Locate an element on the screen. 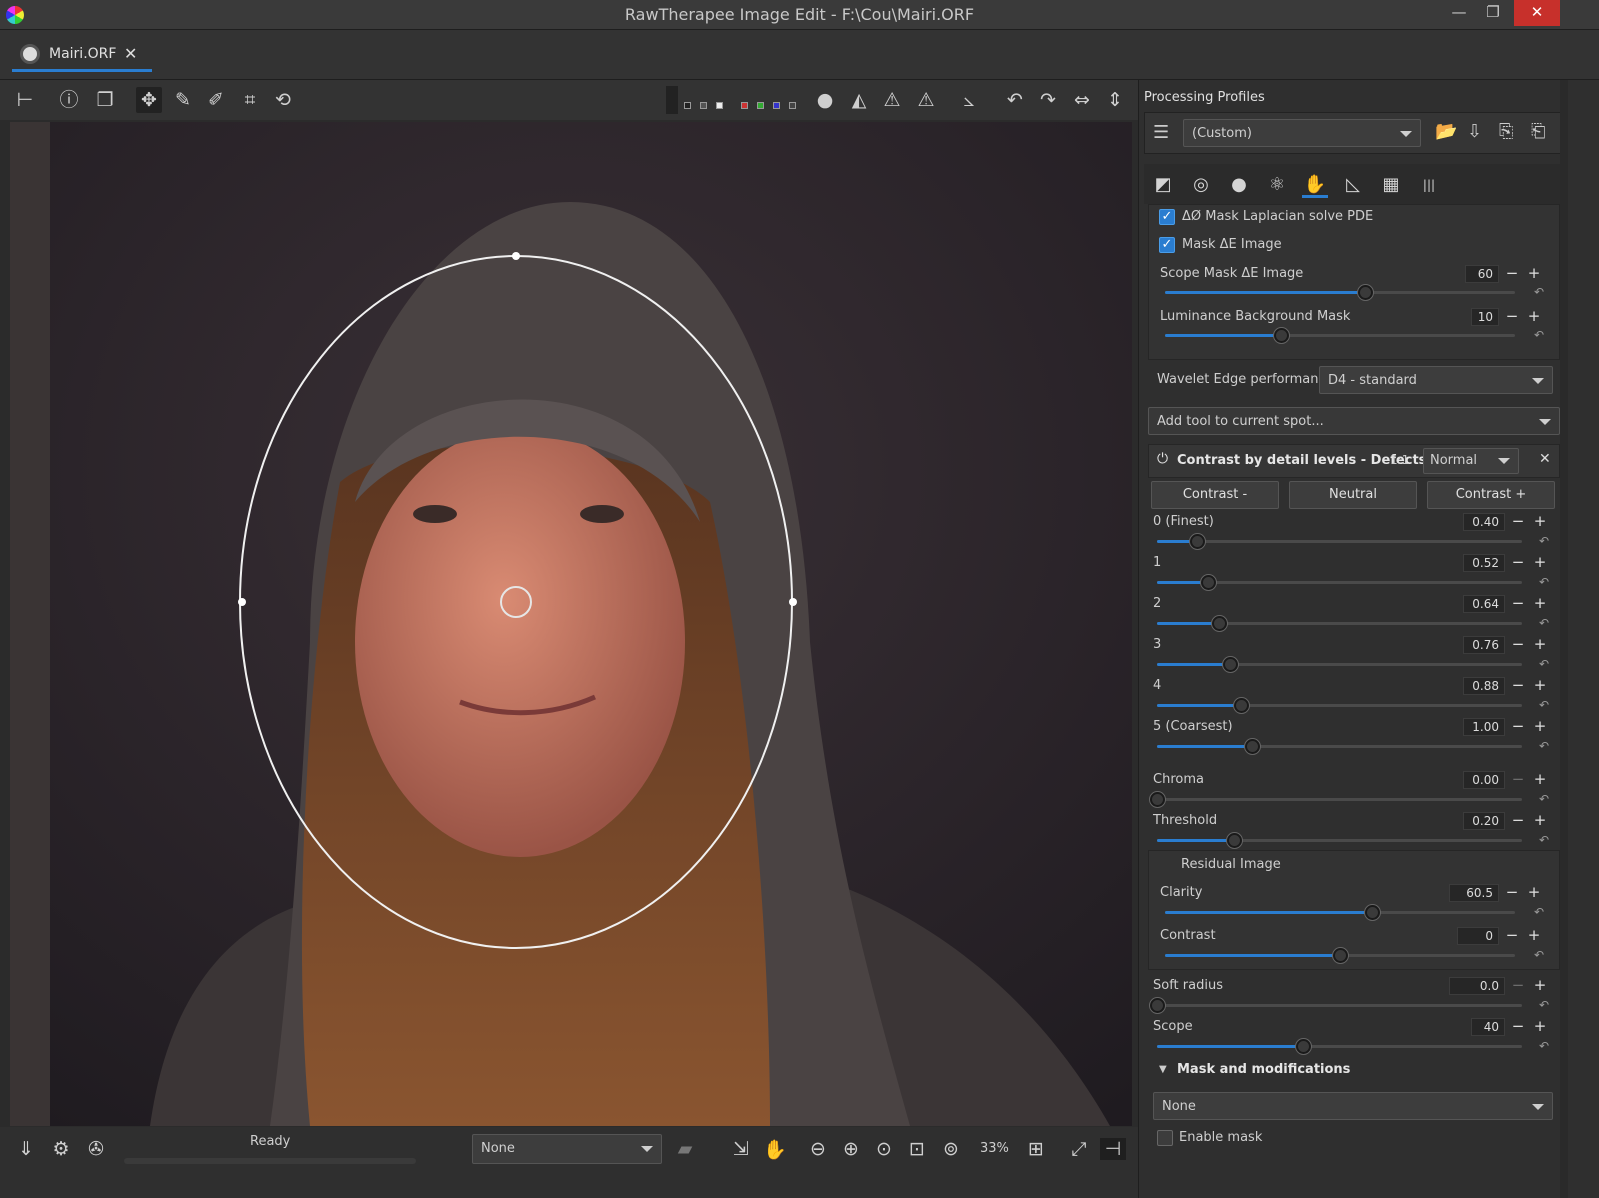 The width and height of the screenshot is (1599, 1198). luminance-channel-swatch is located at coordinates (792, 105).